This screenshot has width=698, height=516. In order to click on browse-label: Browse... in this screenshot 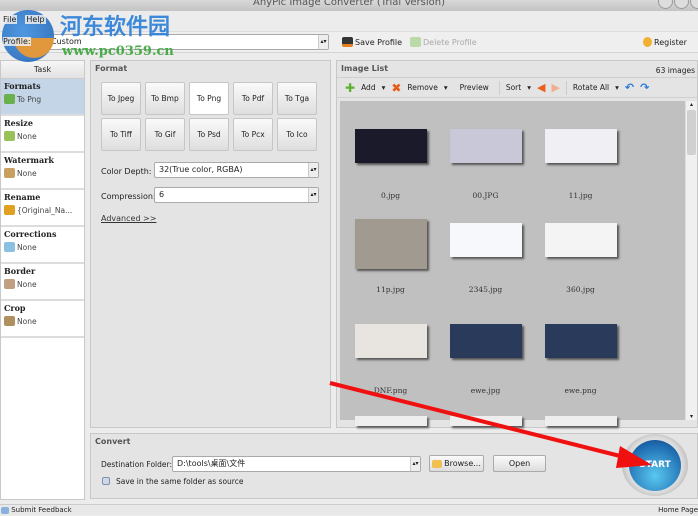, I will do `click(462, 463)`.